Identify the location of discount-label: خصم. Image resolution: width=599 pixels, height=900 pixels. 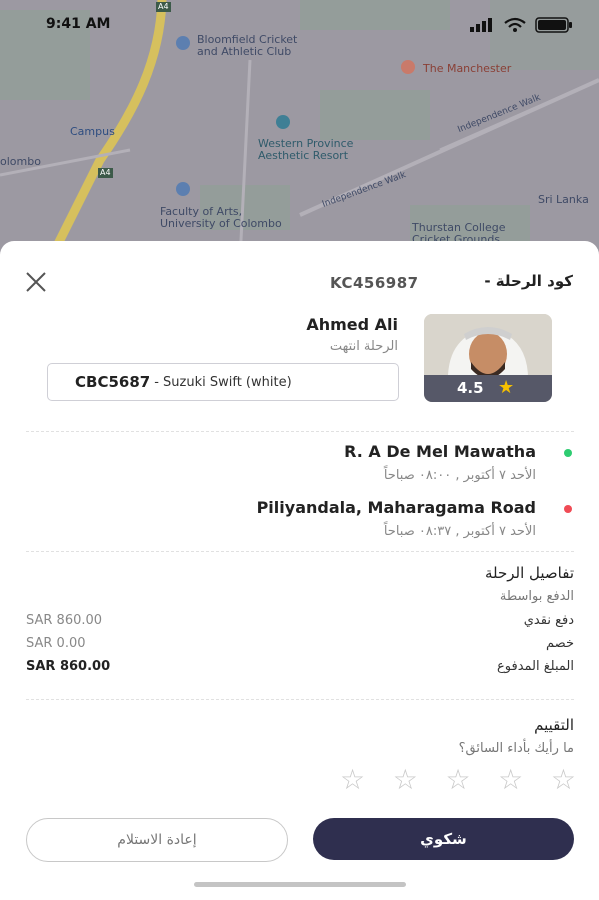
(560, 643).